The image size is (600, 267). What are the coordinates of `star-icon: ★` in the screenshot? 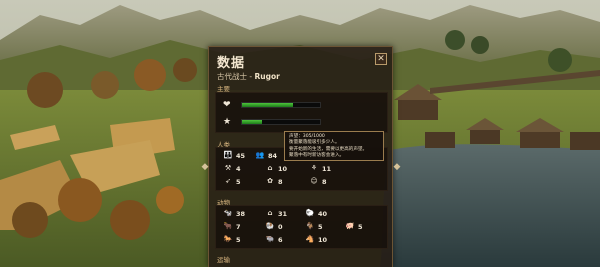 It's located at (227, 122).